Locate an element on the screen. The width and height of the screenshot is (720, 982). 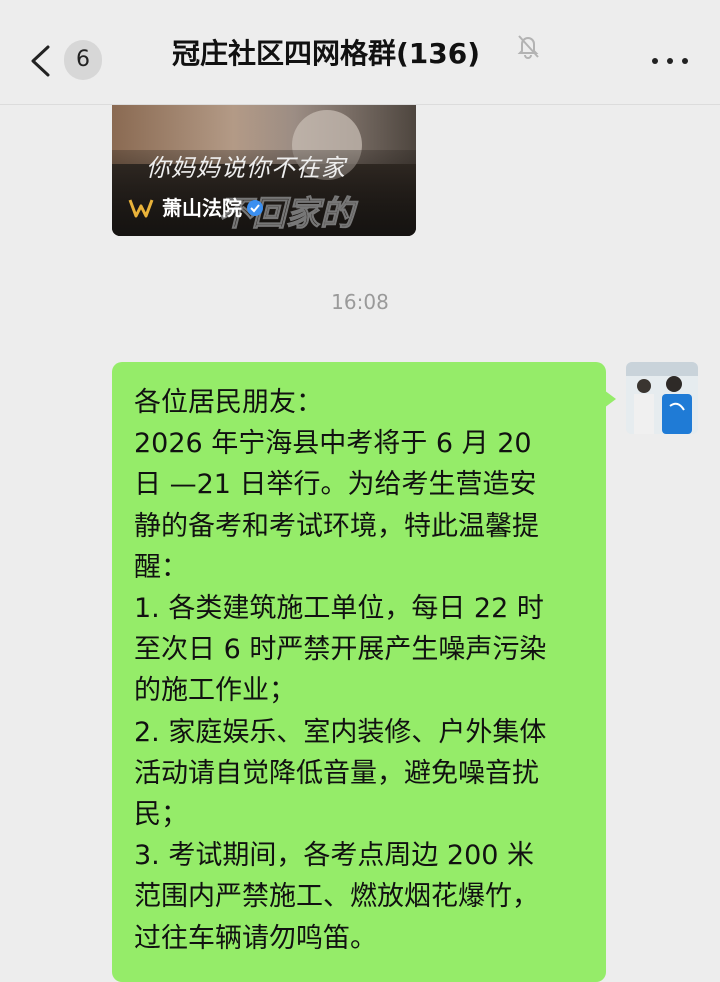
avatar is located at coordinates (662, 398).